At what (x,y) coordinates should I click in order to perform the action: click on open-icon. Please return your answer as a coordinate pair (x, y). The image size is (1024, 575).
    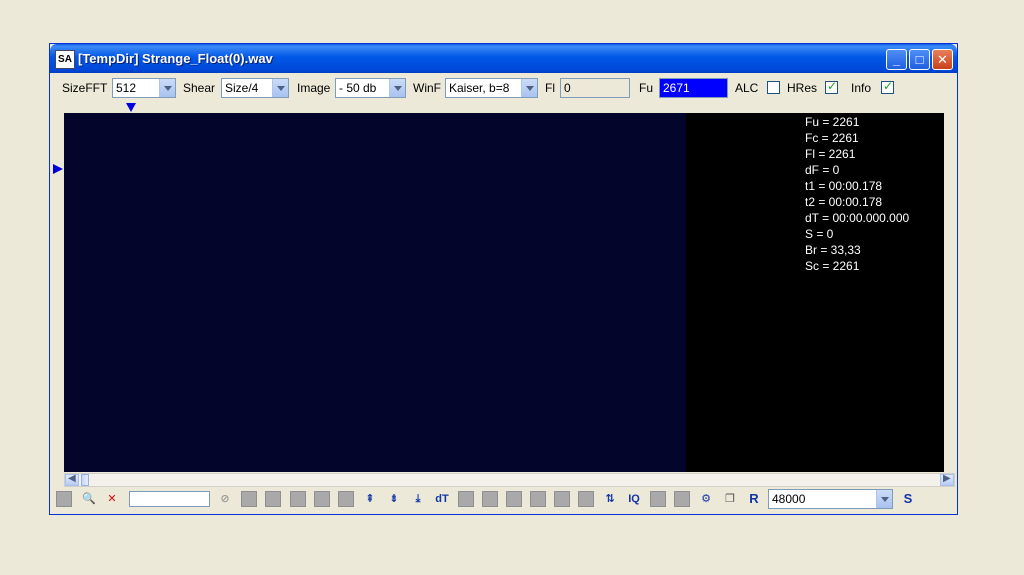
    Looking at the image, I should click on (64, 499).